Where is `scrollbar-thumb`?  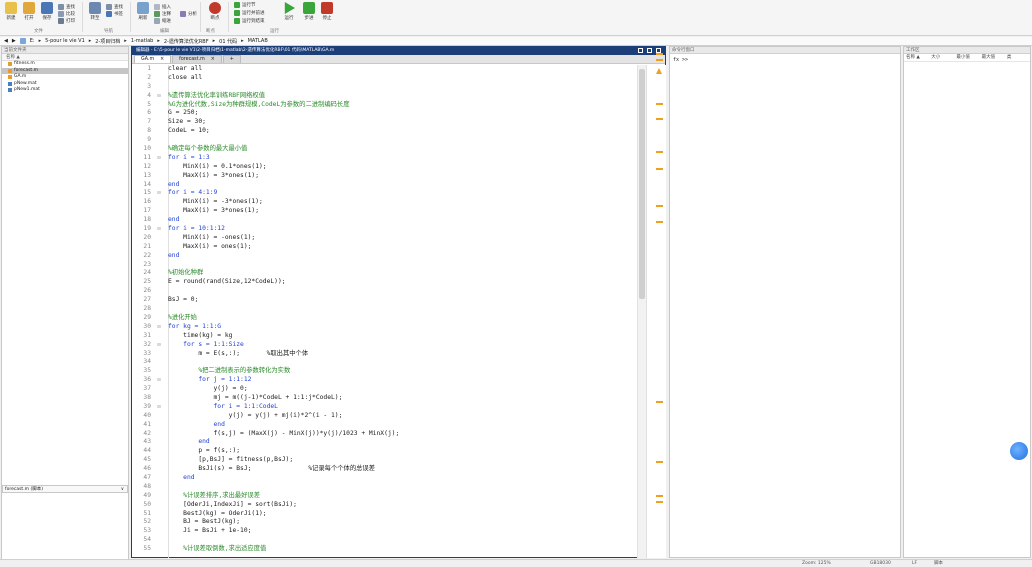
scrollbar-thumb is located at coordinates (642, 184).